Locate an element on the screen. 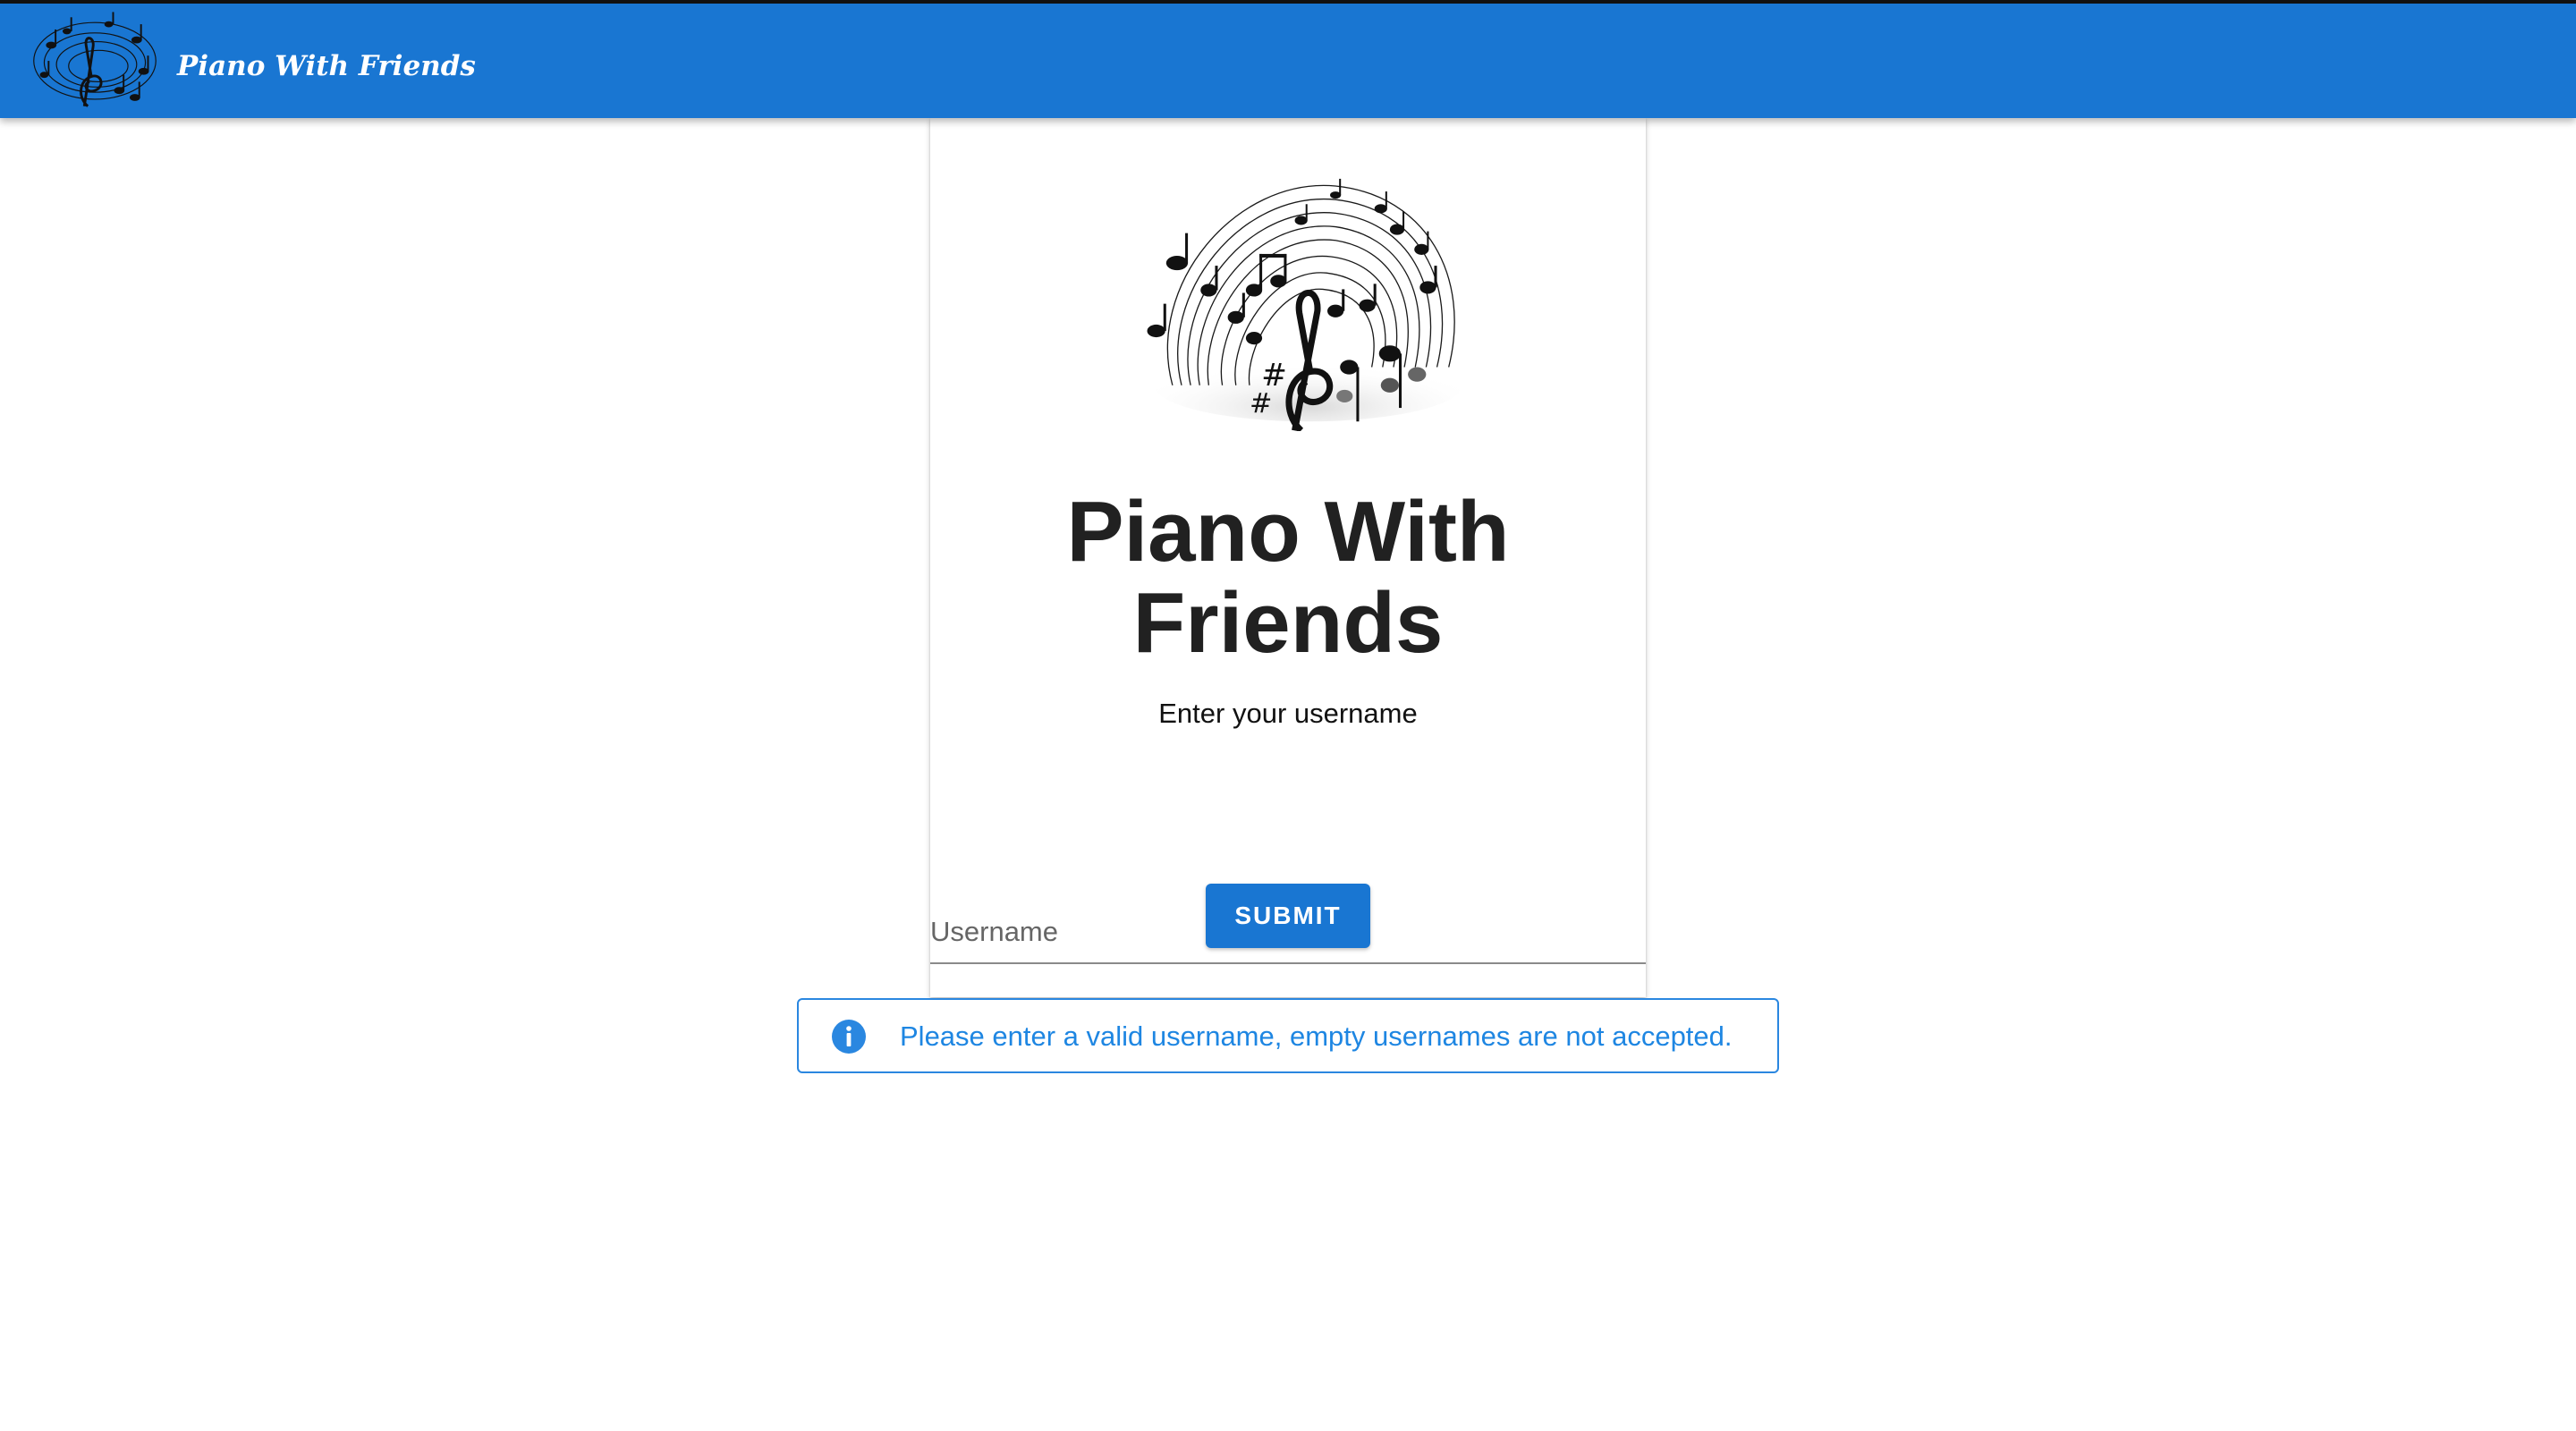 The width and height of the screenshot is (2576, 1431). info-icon is located at coordinates (849, 1037).